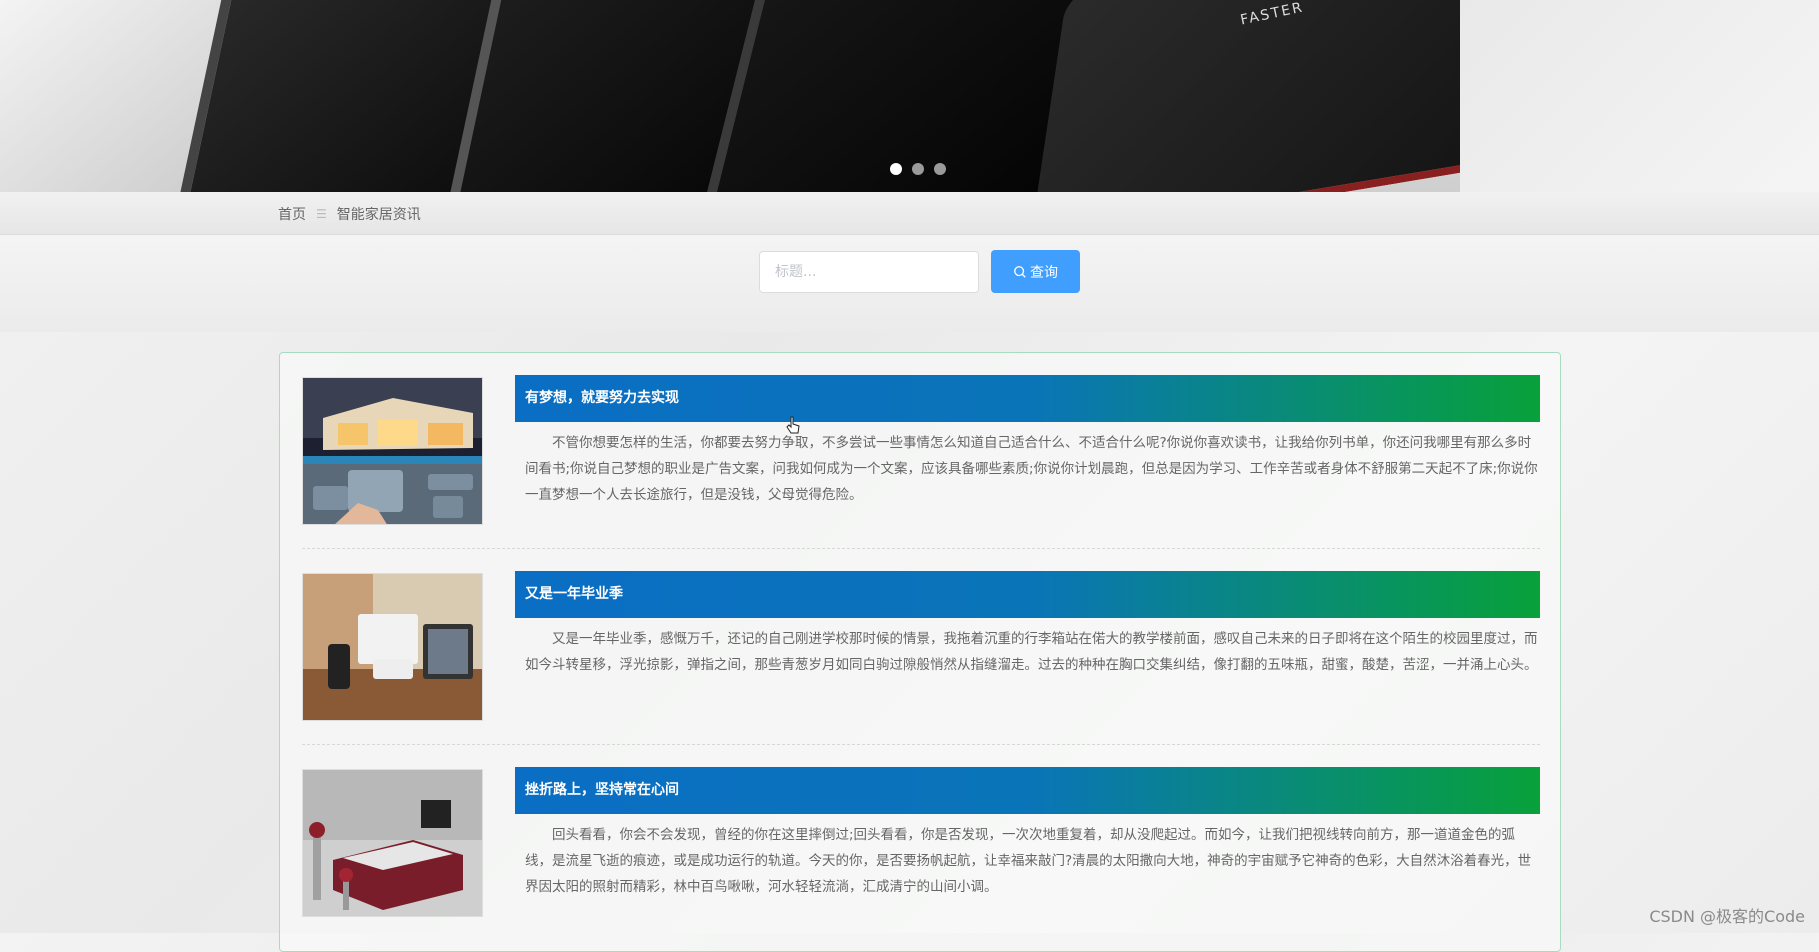 This screenshot has height=952, width=1819. I want to click on breadcrumb-bar: 首页 ☰ 智能家居资讯, so click(909, 213).